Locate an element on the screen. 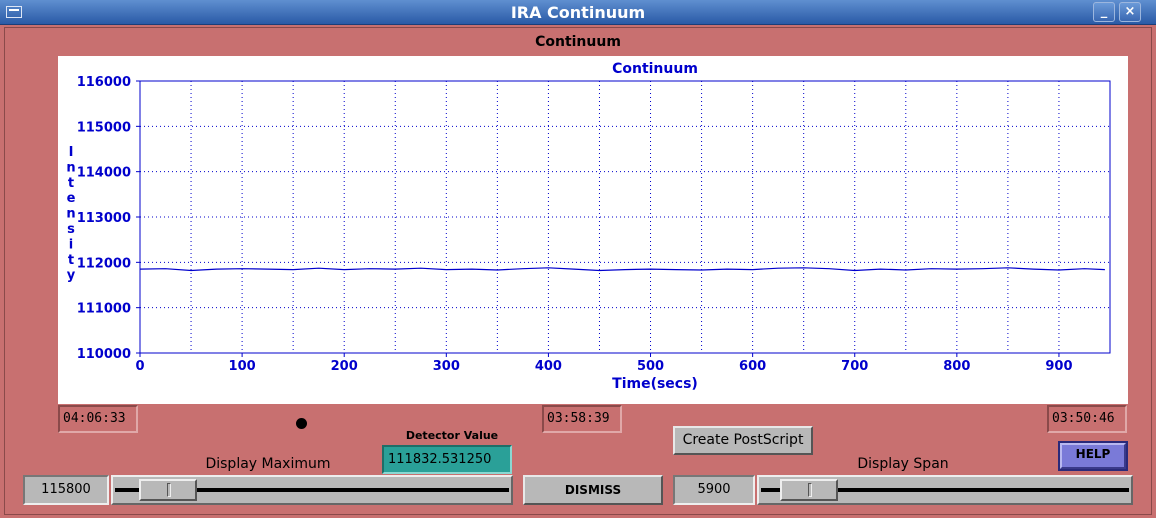 This screenshot has height=518, width=1156. y-tick-label: 113000 is located at coordinates (104, 218).